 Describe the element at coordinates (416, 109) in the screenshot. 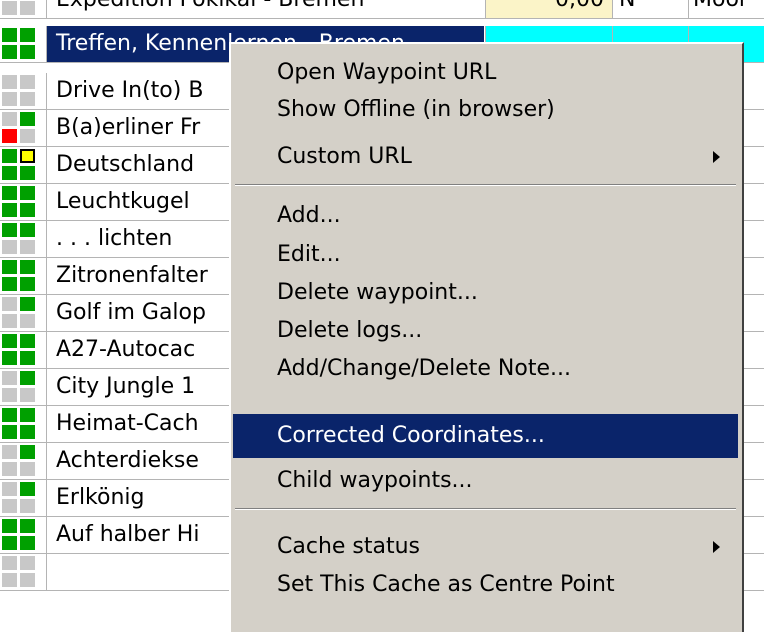

I see `menu-item-label: Show Offline (in browser)` at that location.